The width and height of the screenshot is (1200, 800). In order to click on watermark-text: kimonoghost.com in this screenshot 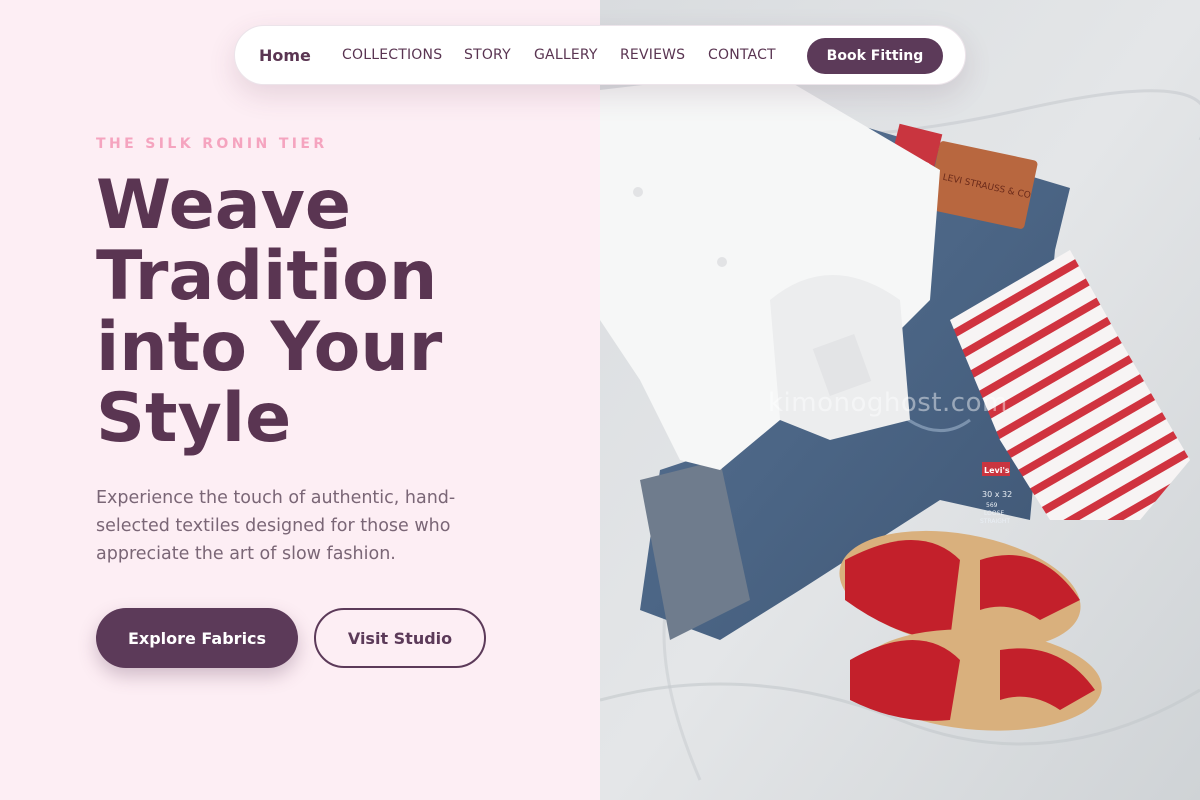, I will do `click(888, 403)`.